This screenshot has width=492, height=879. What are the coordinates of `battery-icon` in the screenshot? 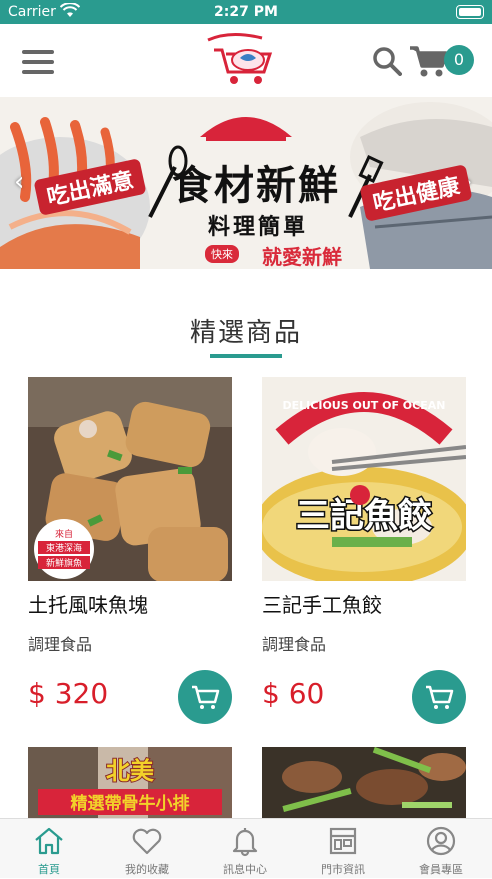 It's located at (470, 12).